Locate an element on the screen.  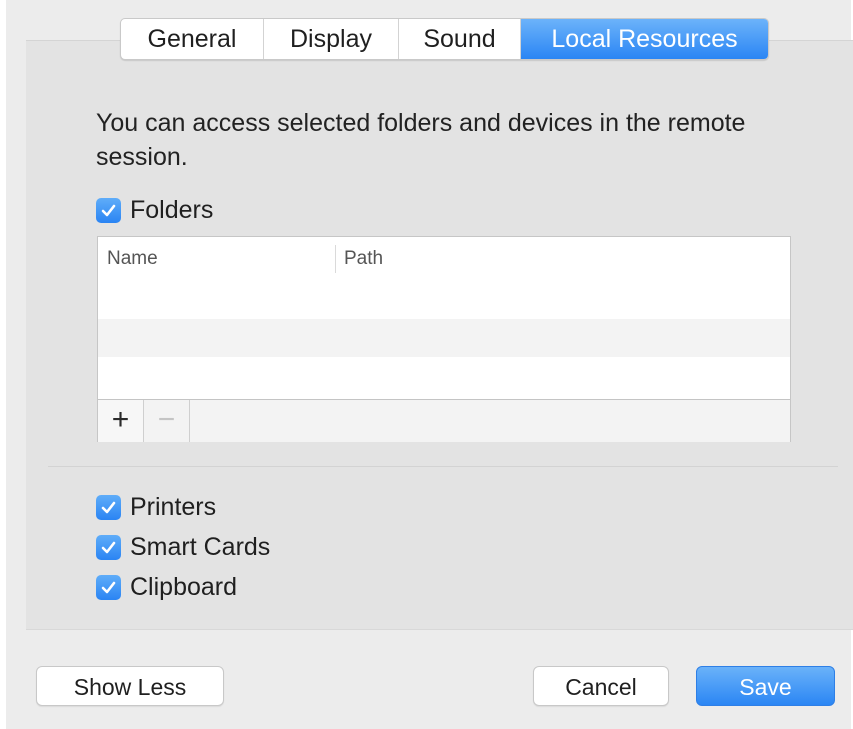
remove-folder-button: − is located at coordinates (167, 421).